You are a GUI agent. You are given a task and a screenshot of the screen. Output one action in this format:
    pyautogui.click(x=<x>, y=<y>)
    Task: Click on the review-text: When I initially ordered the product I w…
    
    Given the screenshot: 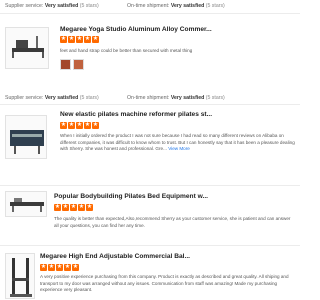 What is the action you would take?
    pyautogui.click(x=177, y=143)
    